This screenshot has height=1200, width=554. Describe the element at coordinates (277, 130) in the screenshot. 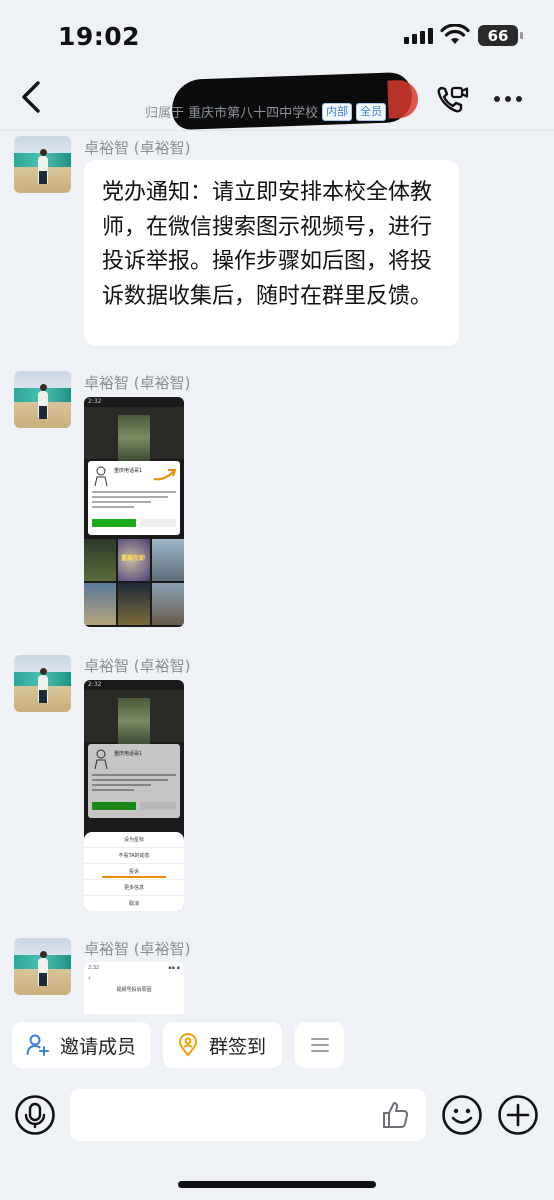

I see `header-divider` at that location.